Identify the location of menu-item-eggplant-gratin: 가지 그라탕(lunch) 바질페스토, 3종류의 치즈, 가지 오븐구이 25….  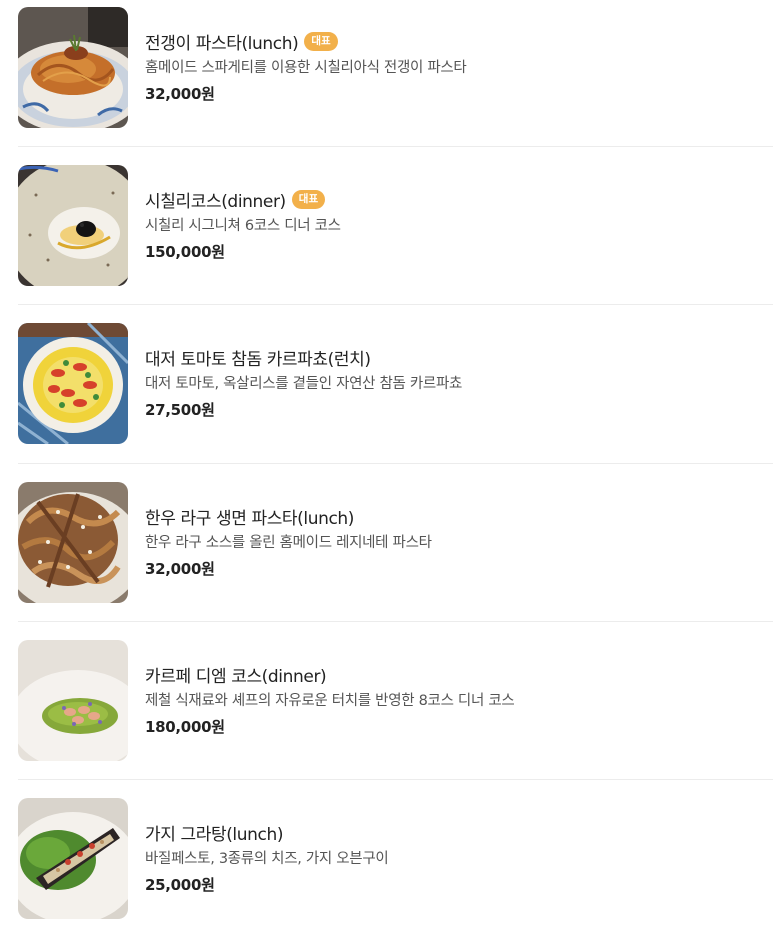
(386, 860).